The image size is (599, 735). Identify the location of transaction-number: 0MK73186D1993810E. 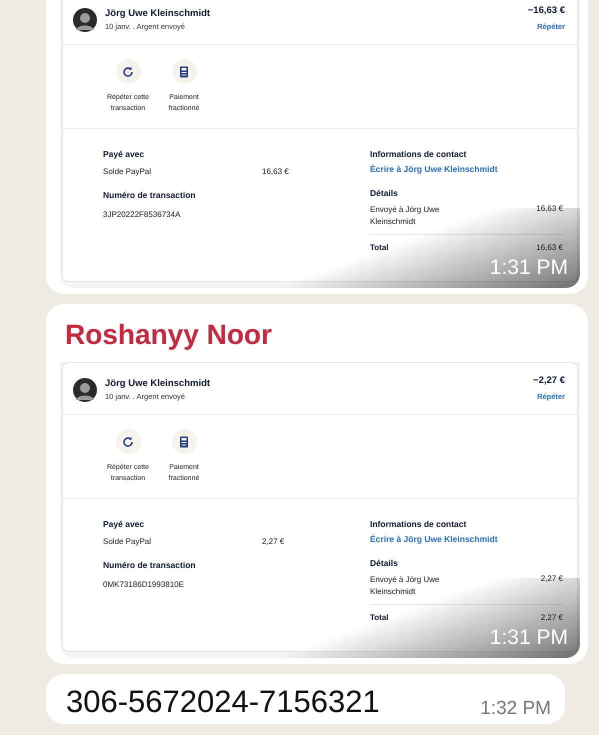
(144, 584).